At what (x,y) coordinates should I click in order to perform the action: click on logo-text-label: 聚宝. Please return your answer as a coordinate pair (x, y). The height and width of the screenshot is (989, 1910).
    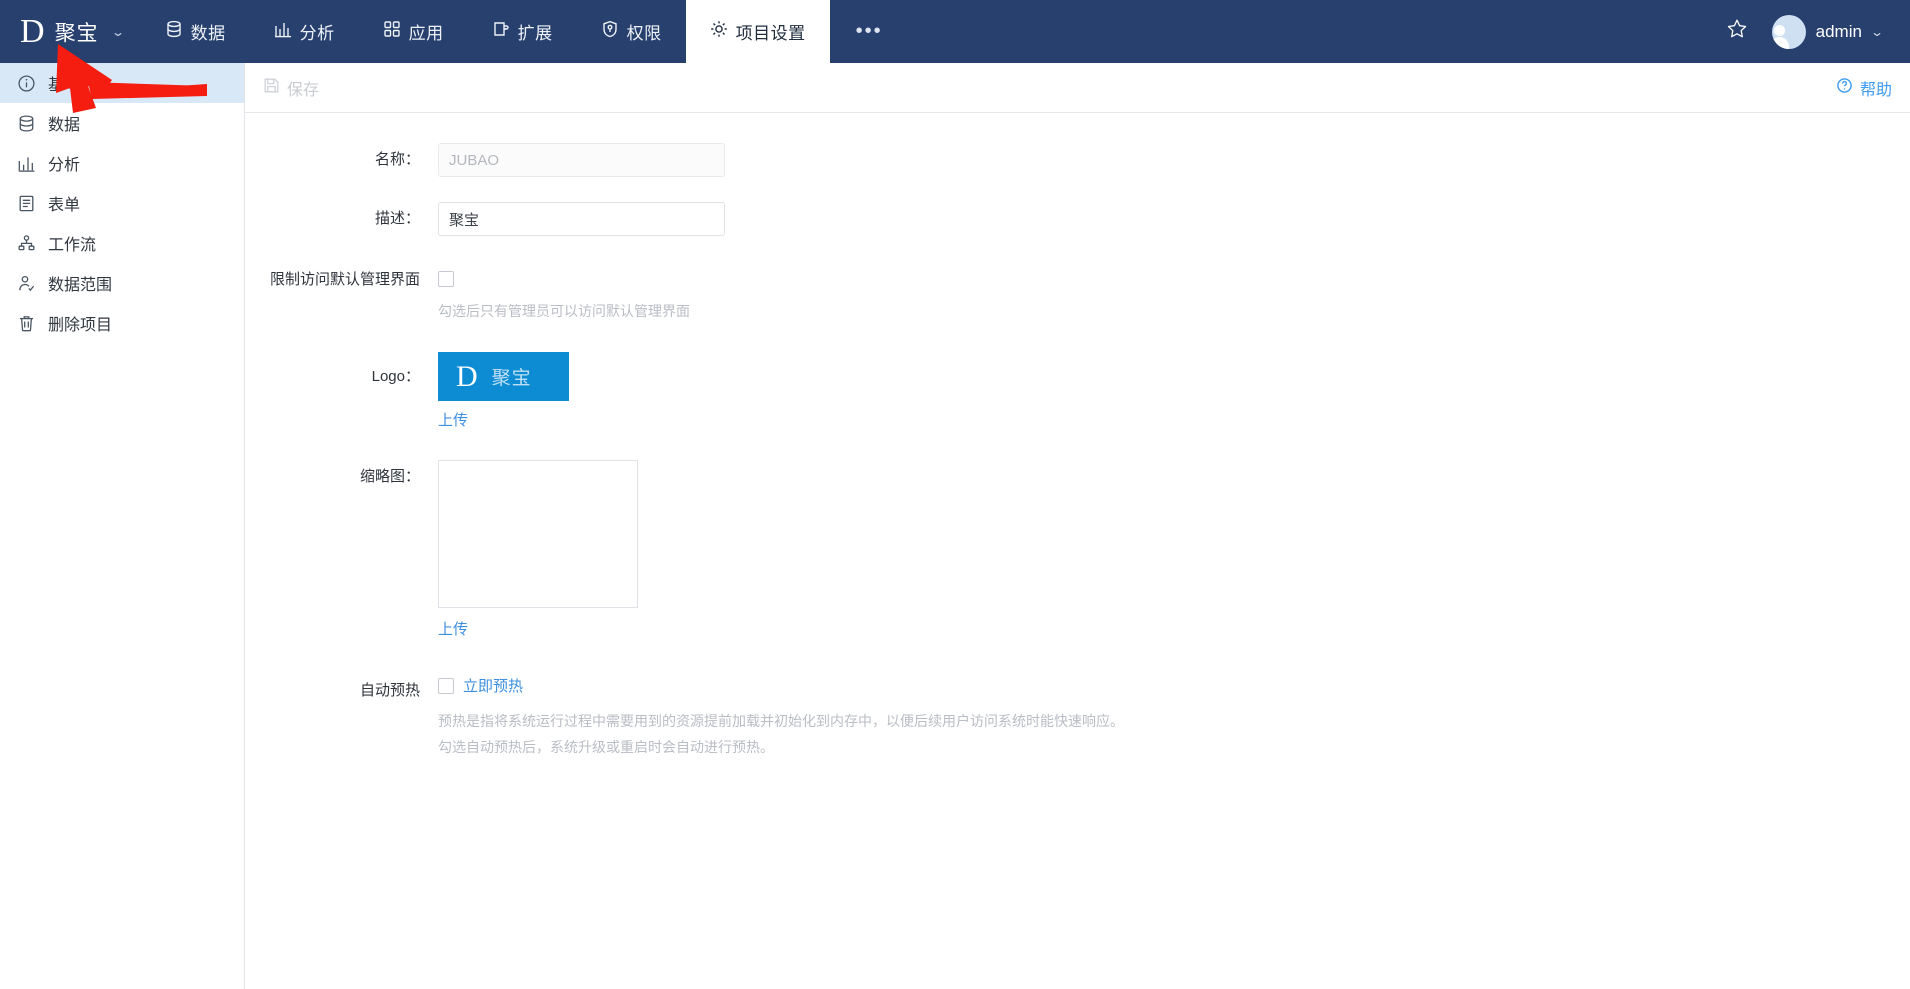
    Looking at the image, I should click on (511, 378).